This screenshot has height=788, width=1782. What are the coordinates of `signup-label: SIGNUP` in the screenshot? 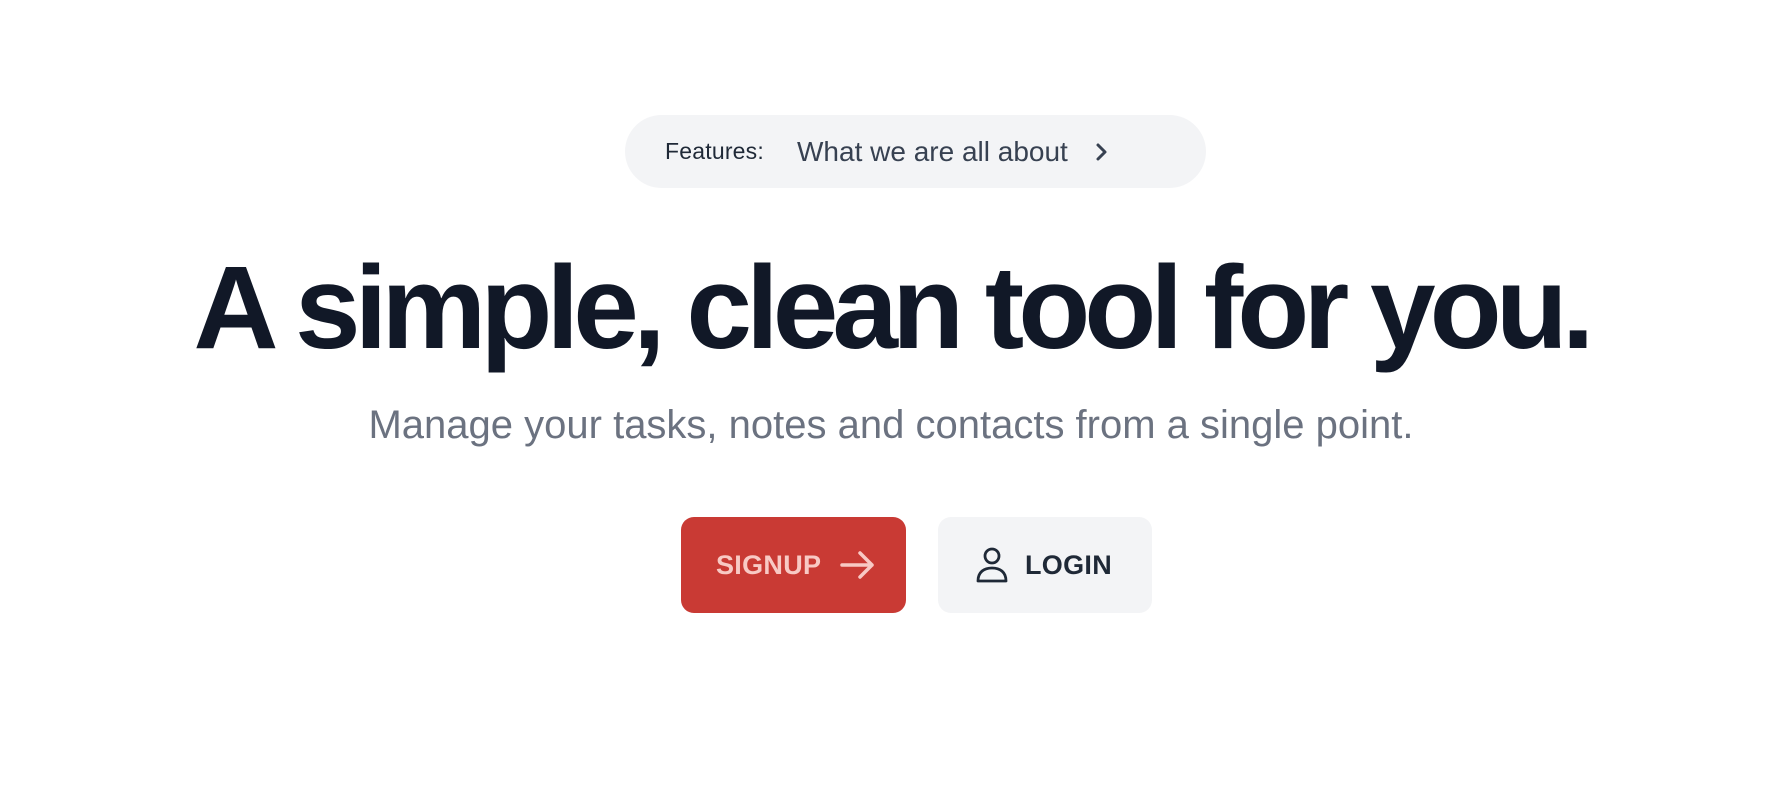 It's located at (769, 564).